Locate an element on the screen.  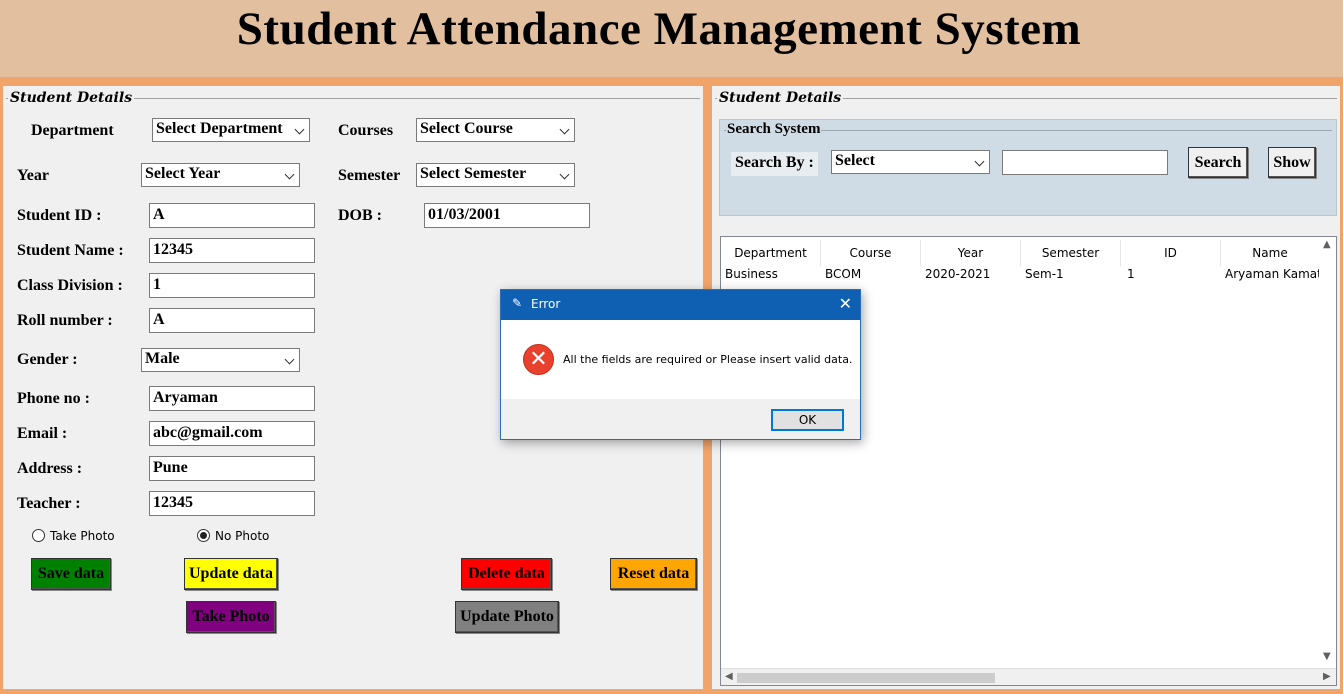
course-select: Select Course is located at coordinates (495, 130).